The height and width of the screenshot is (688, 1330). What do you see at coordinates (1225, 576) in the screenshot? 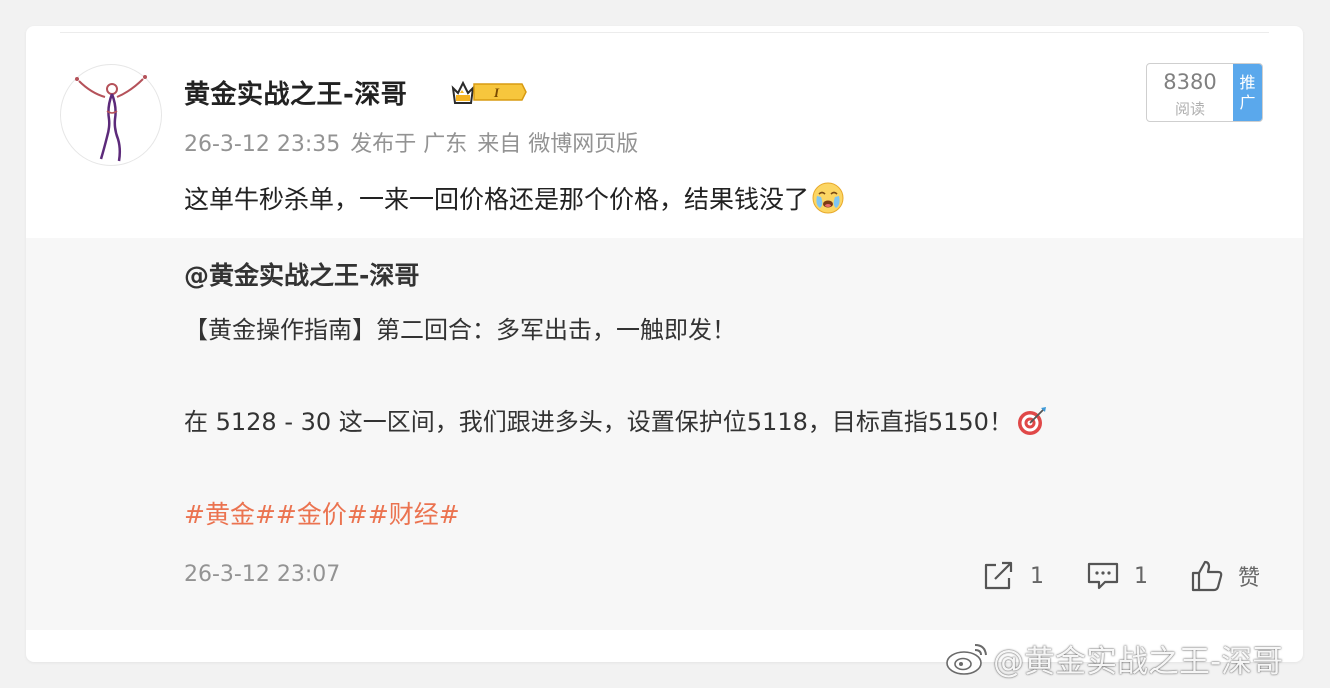
I see `like-button: 赞` at bounding box center [1225, 576].